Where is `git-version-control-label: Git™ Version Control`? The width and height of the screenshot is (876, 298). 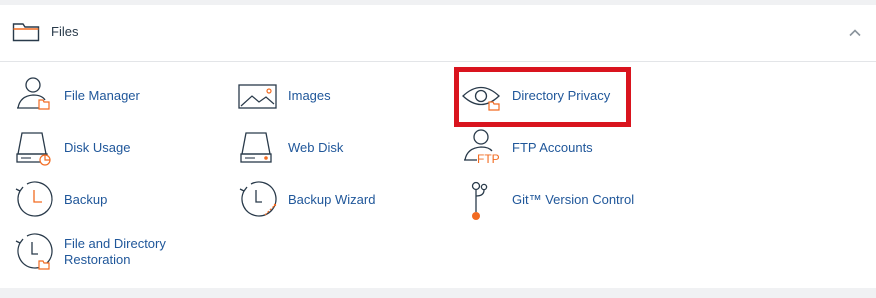
git-version-control-label: Git™ Version Control is located at coordinates (573, 199).